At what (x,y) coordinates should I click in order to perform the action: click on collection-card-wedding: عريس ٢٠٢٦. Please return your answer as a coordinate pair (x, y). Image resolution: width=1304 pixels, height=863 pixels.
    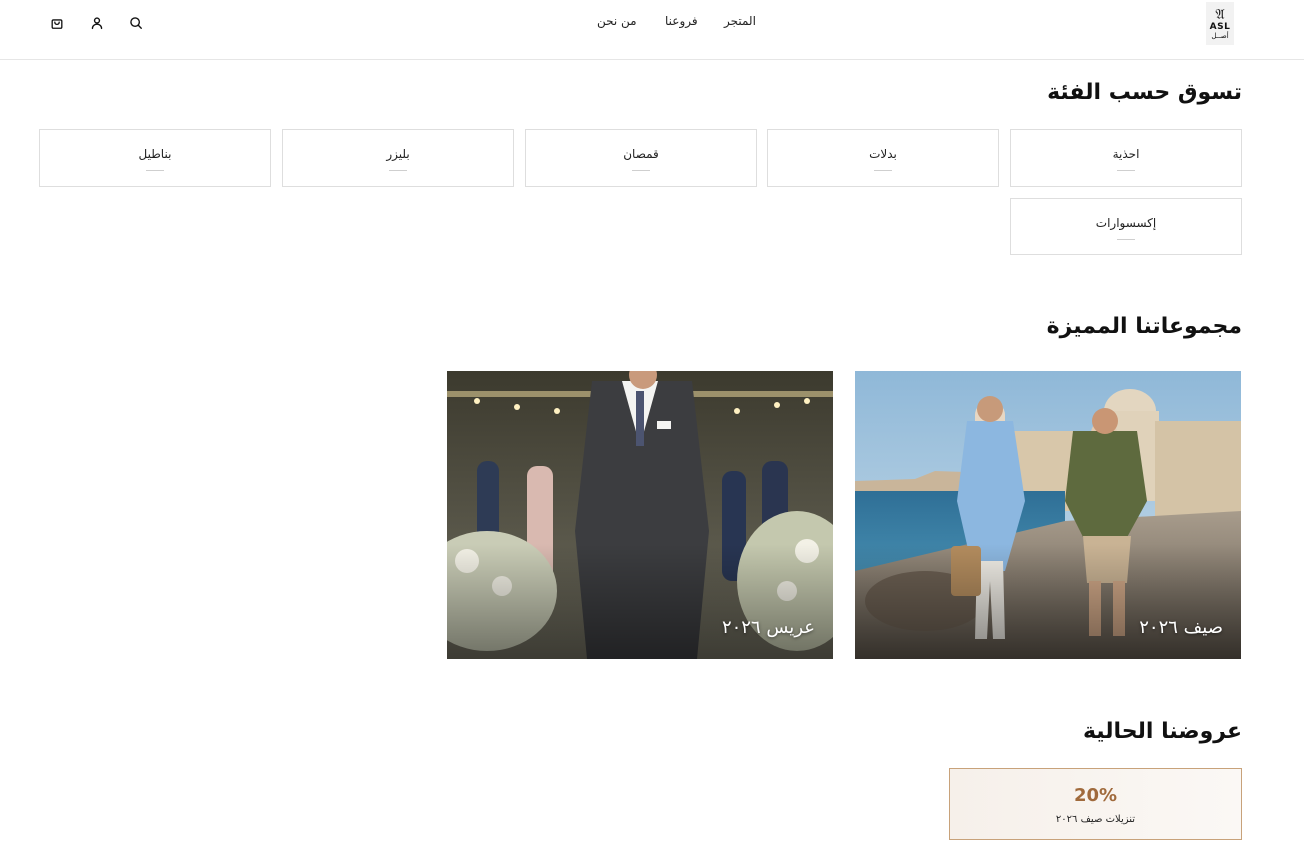
    Looking at the image, I should click on (640, 515).